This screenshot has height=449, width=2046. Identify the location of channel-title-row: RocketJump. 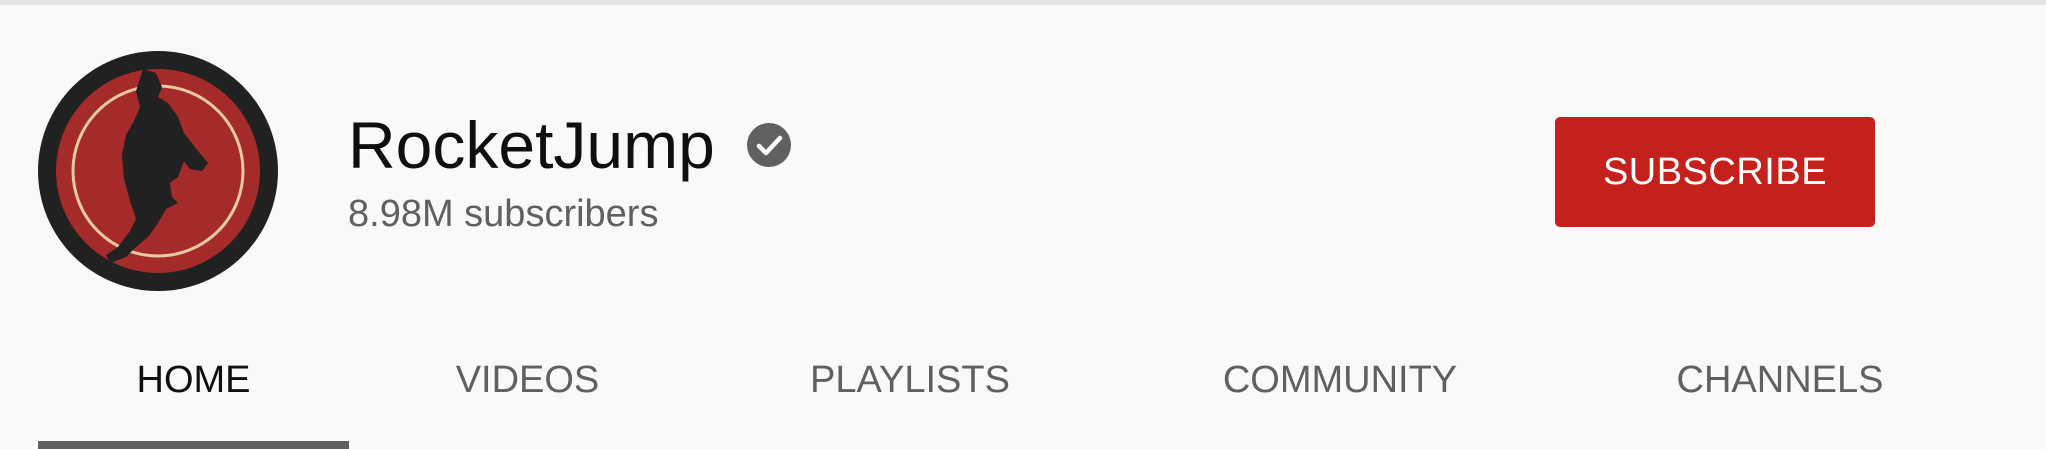
(569, 145).